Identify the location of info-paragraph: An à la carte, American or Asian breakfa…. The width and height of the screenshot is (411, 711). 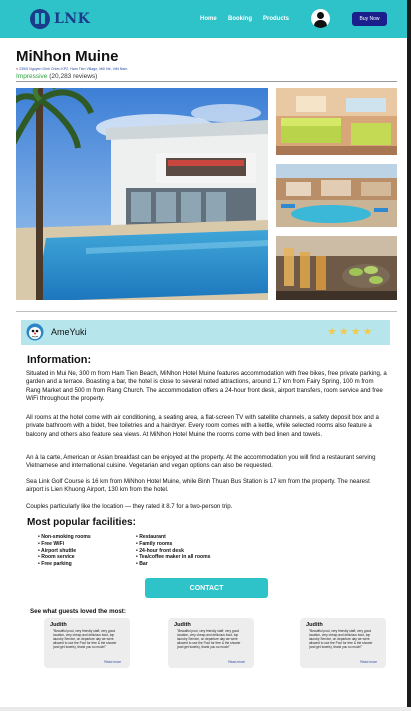
(201, 462).